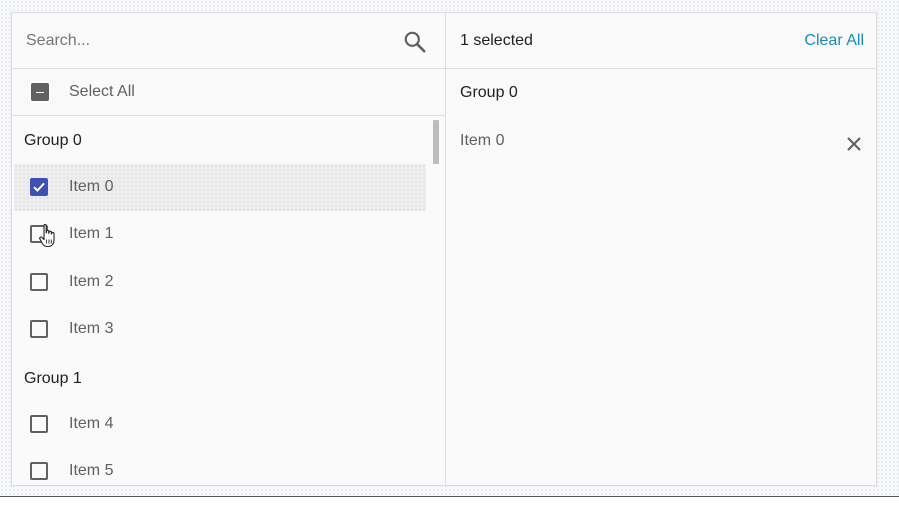 The width and height of the screenshot is (899, 507). What do you see at coordinates (661, 140) in the screenshot?
I see `selected-item: Item 0` at bounding box center [661, 140].